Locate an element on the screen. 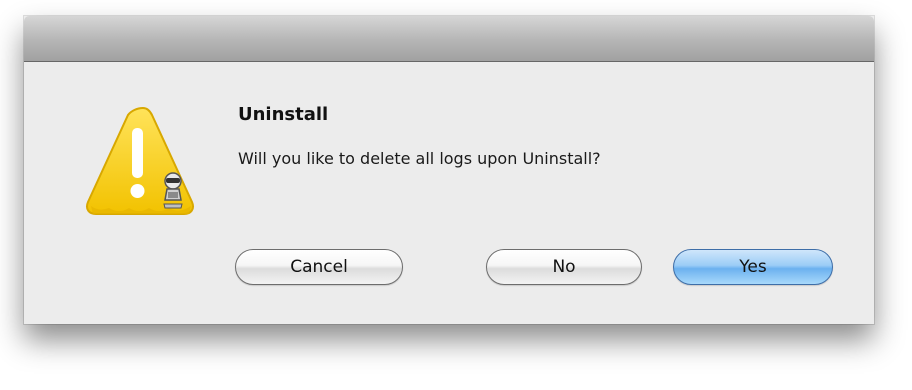 Image resolution: width=912 pixels, height=390 pixels. yes-button: Yes is located at coordinates (753, 267).